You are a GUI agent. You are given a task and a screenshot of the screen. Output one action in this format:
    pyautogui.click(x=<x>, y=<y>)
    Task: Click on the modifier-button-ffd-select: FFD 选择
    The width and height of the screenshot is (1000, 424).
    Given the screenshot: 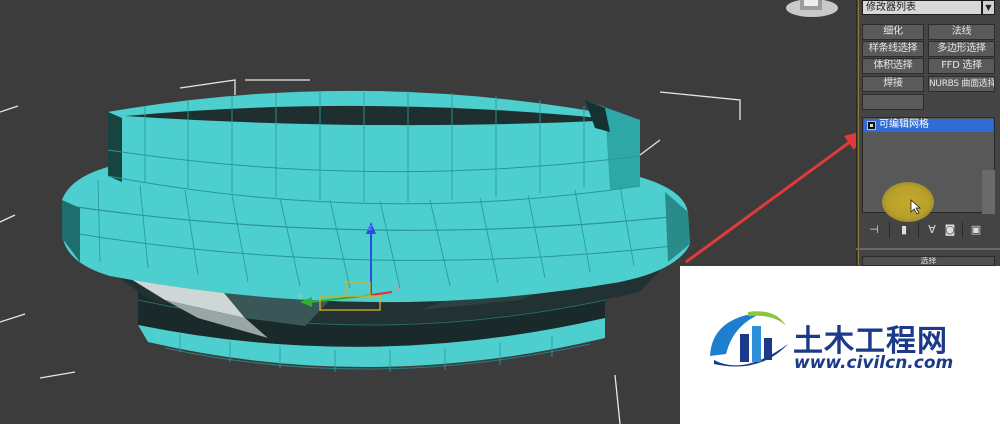 What is the action you would take?
    pyautogui.click(x=961, y=66)
    